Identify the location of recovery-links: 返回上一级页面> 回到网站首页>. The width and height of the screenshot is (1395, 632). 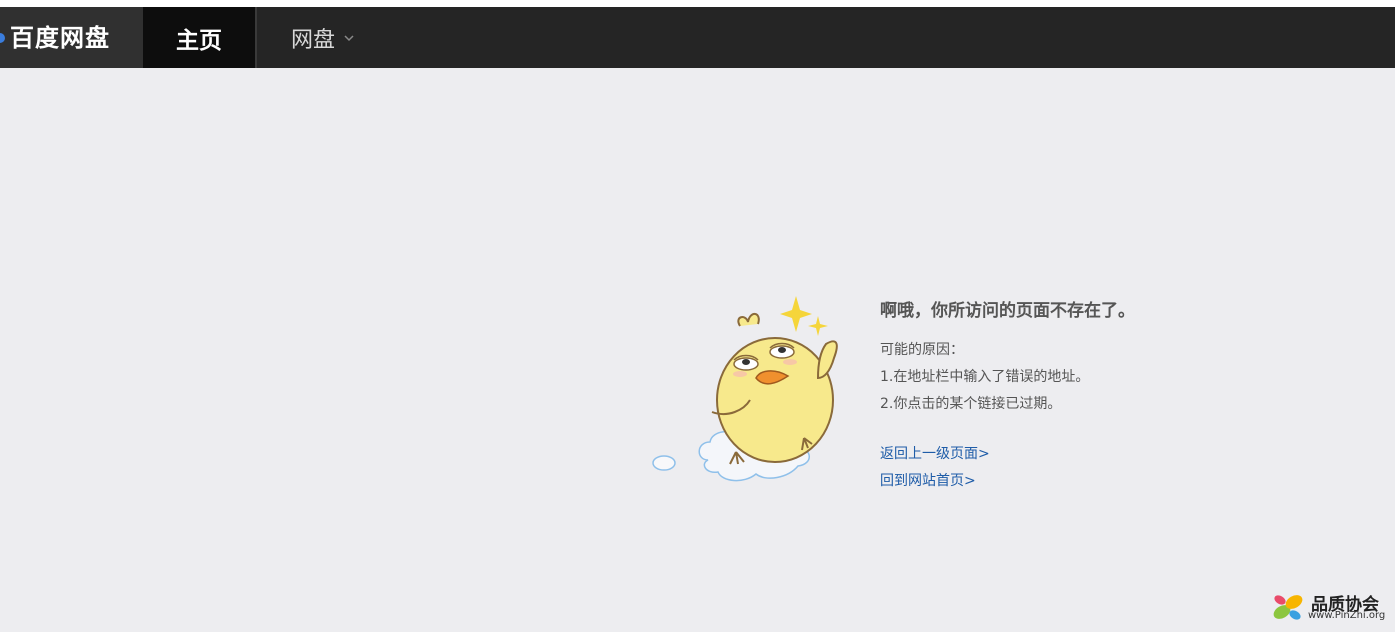
(1050, 468).